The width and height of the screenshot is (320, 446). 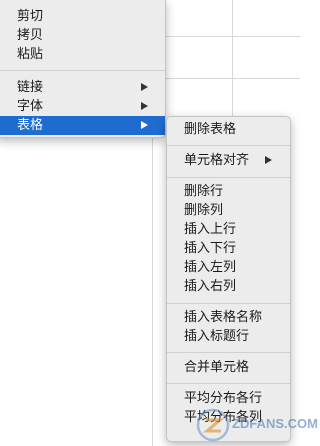 I want to click on menu-item-distribute-rows: 平均分布各行, so click(x=228, y=398).